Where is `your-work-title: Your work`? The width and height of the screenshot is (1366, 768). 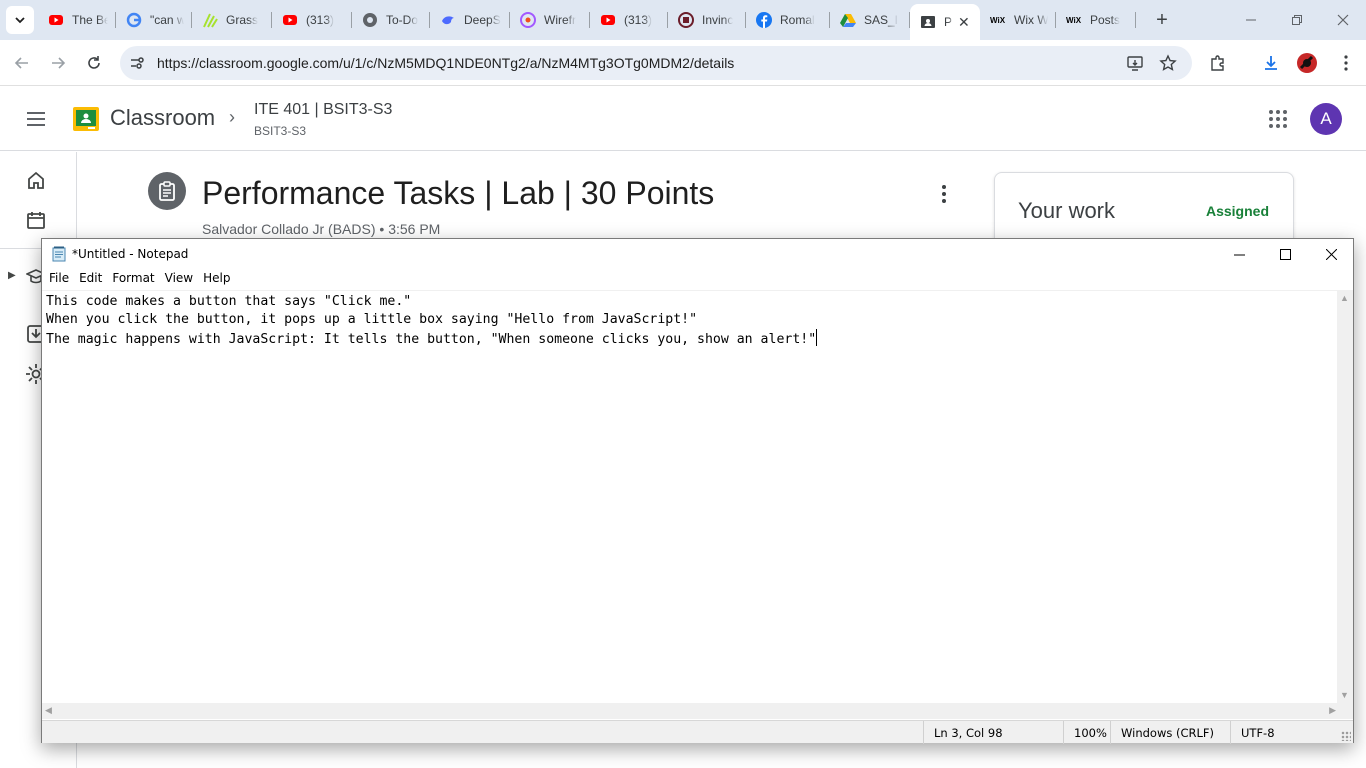 your-work-title: Your work is located at coordinates (1067, 210).